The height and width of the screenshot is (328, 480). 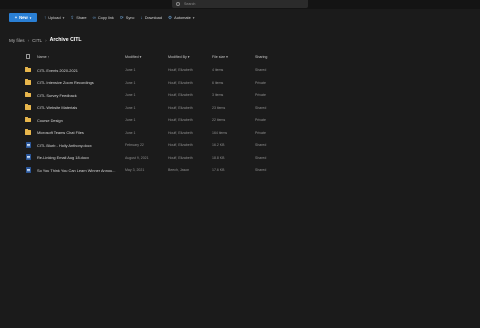 I want to click on search-icon, so click(x=178, y=4).